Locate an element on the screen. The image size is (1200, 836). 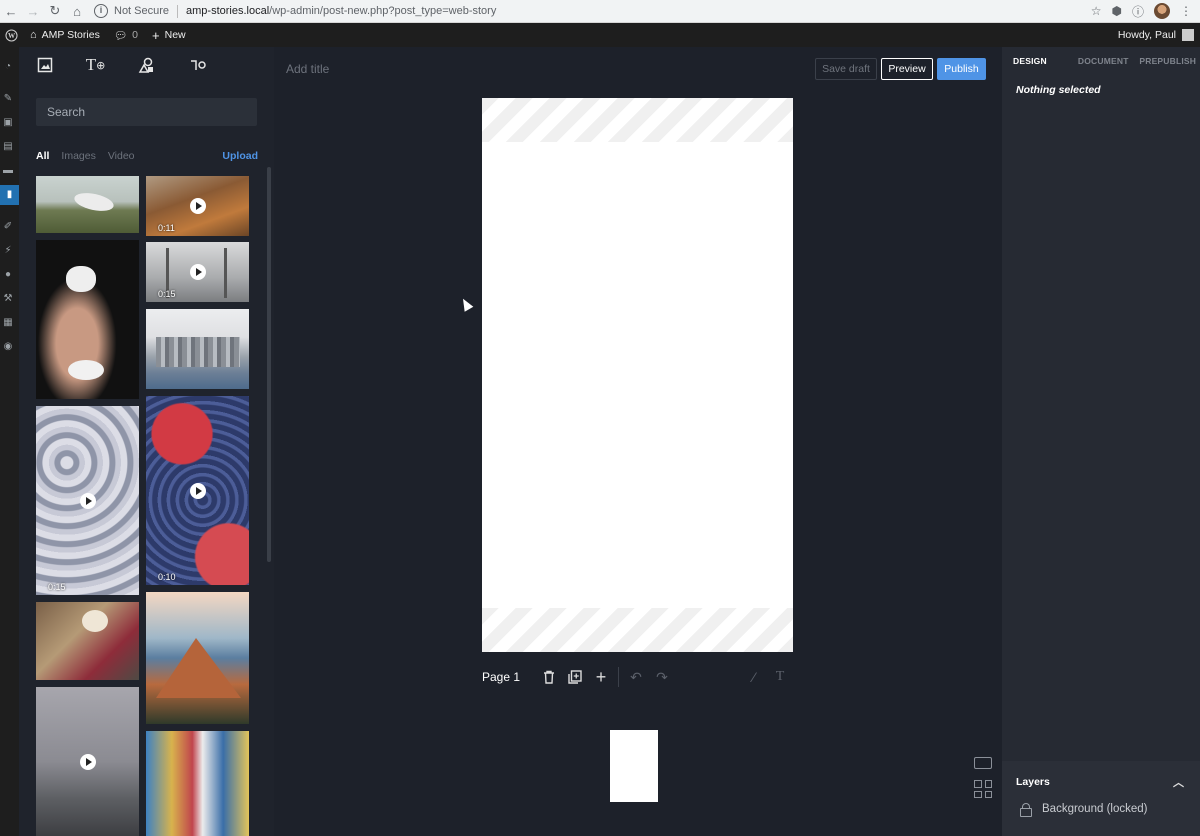
save-draft-button: Save draft is located at coordinates (846, 69).